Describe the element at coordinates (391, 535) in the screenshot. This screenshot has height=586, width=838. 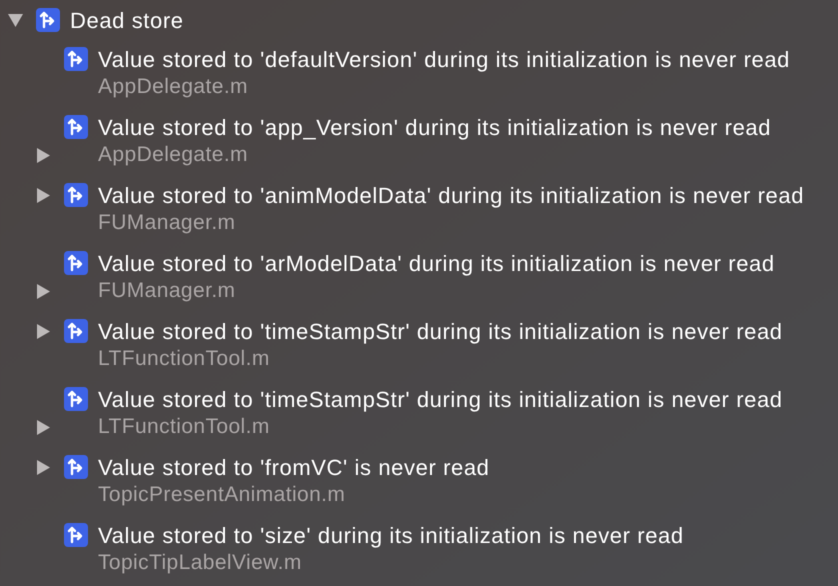
I see `issue-message: Value stored to 'size' during its initialization is never read` at that location.